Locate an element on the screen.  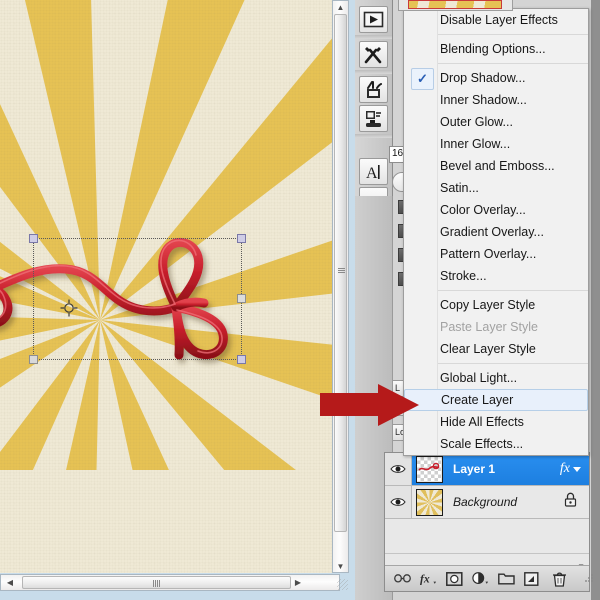
trash-icon is located at coordinates (559, 579).